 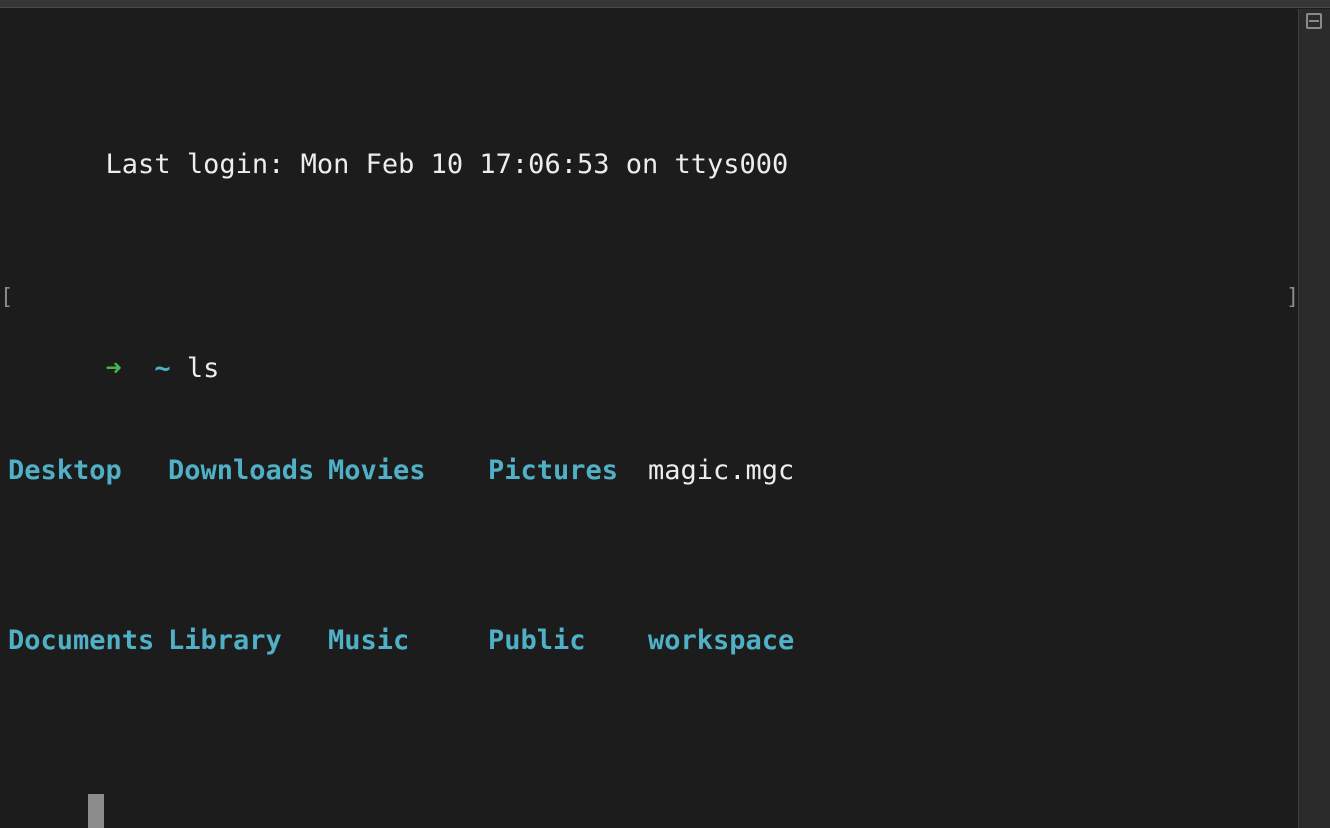 I want to click on listing-entry-desktop: Desktop, so click(x=65, y=470).